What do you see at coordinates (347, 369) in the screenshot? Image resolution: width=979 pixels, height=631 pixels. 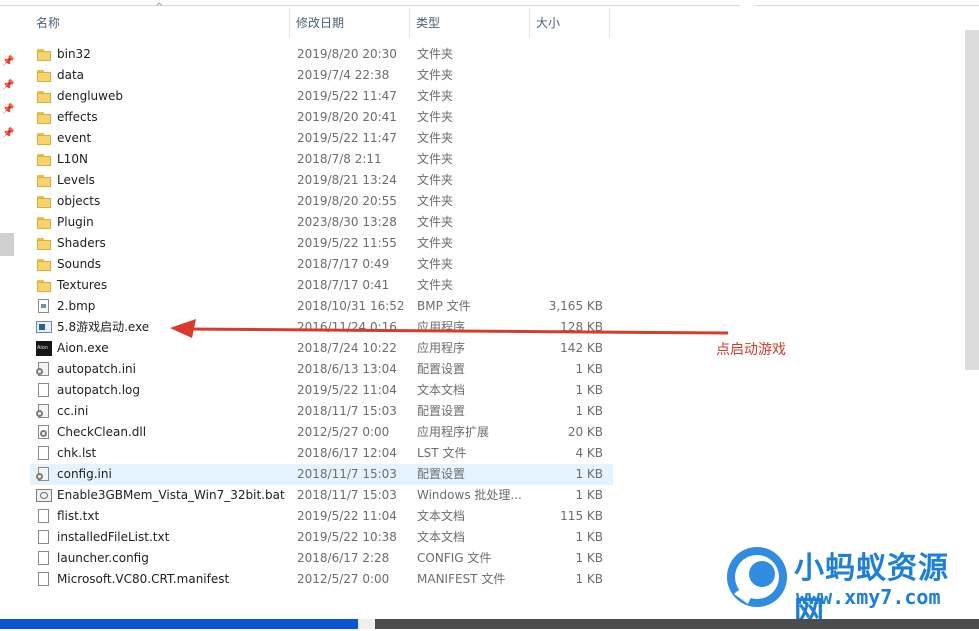 I see `file-modified-date: 2018/6/13 13:04` at bounding box center [347, 369].